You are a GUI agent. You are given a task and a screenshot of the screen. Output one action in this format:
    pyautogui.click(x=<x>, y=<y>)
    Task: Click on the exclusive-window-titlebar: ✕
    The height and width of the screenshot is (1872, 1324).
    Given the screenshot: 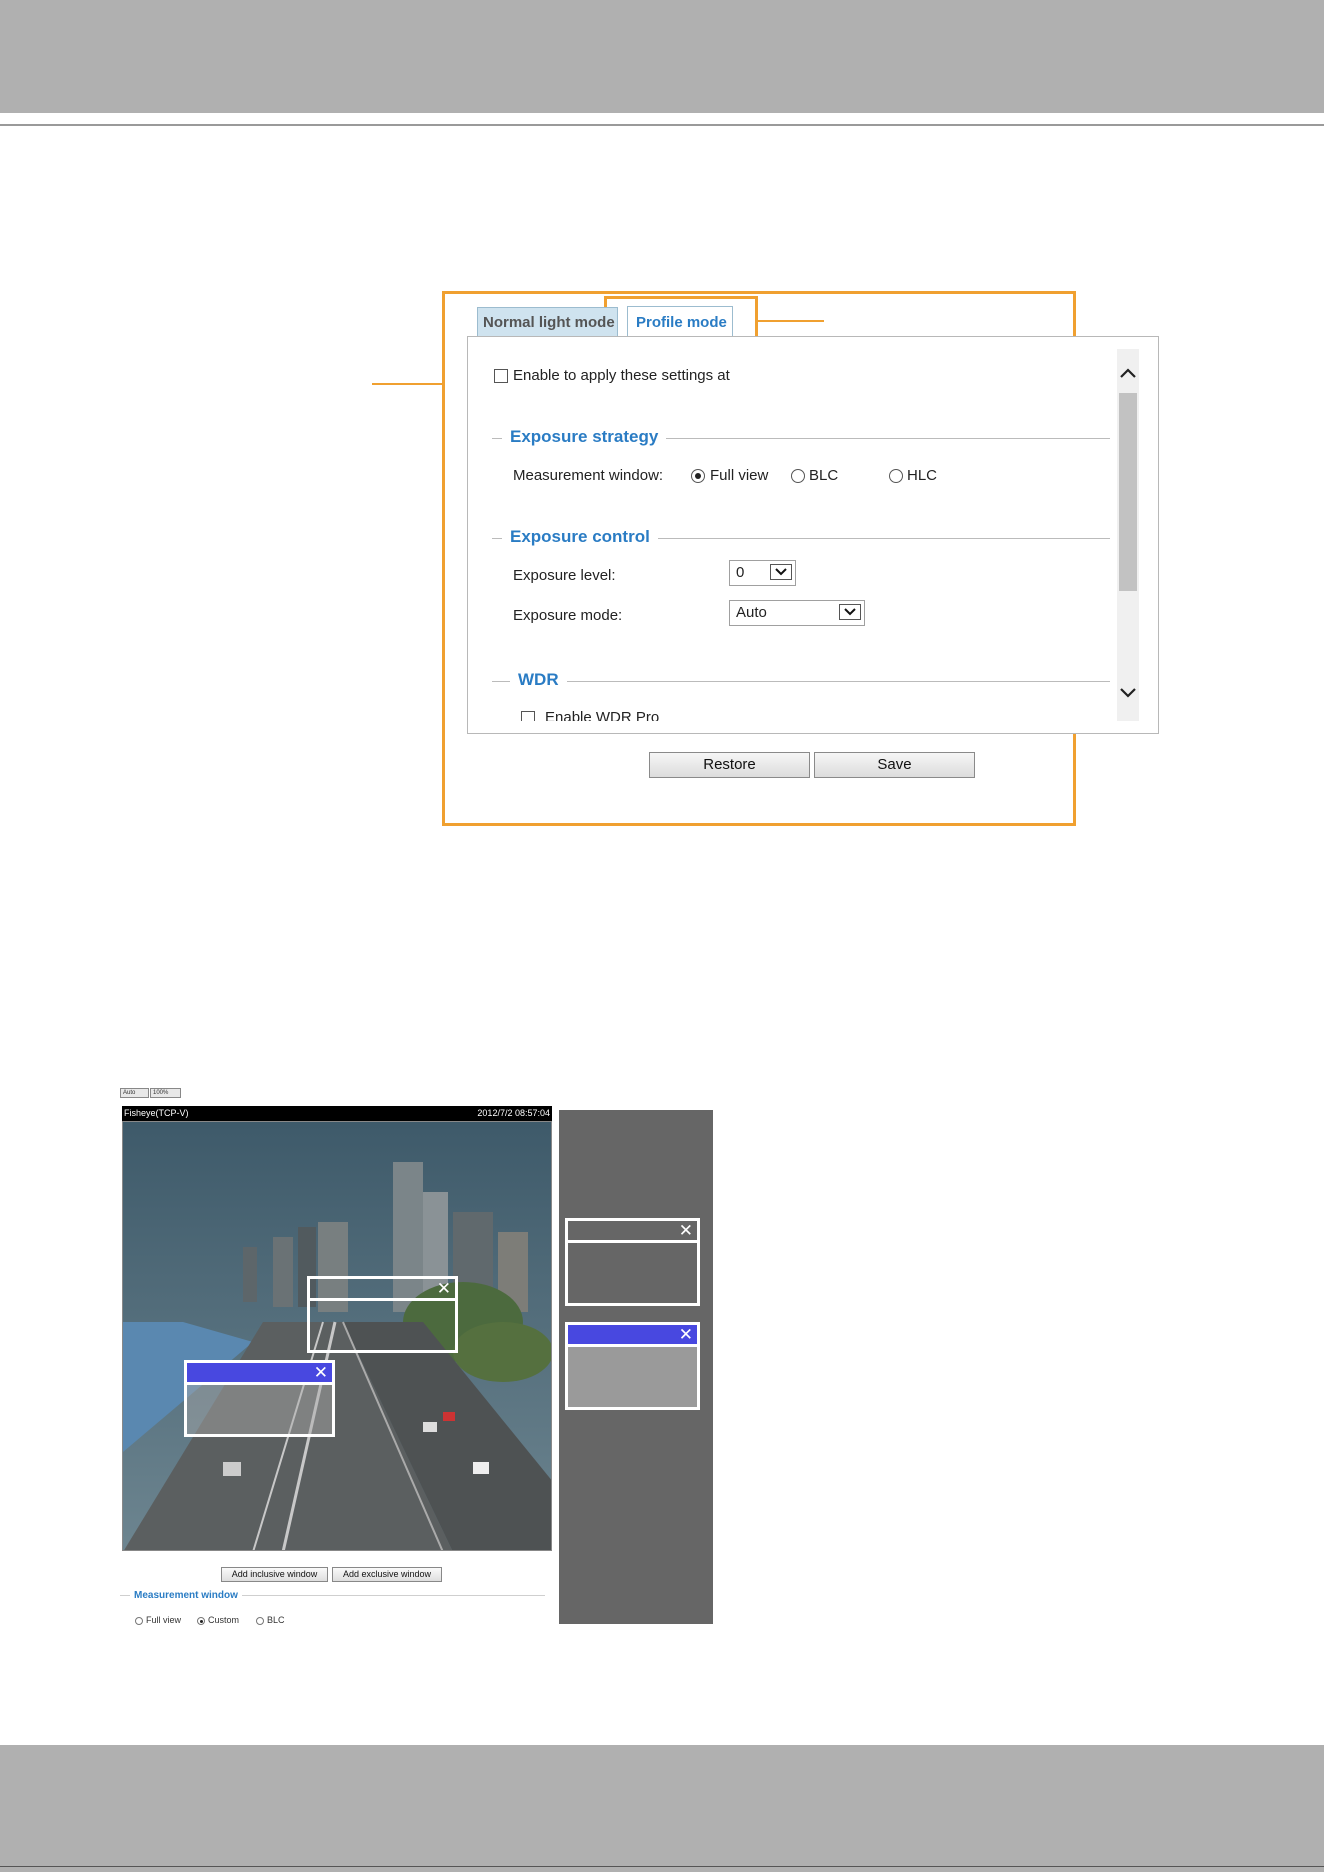 What is the action you would take?
    pyautogui.click(x=259, y=1374)
    